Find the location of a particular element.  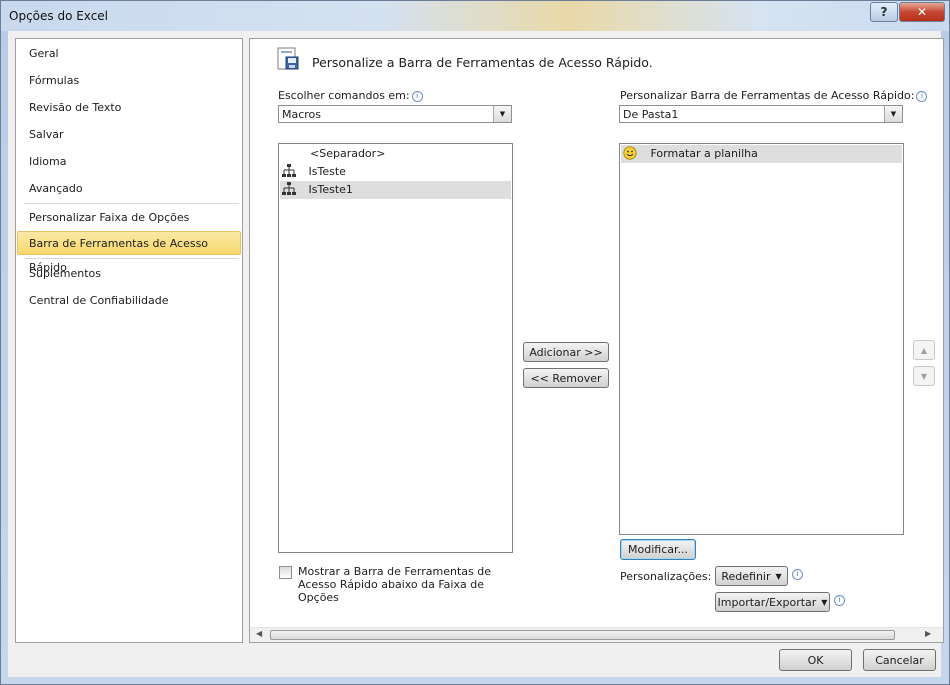

choose-commands-select: Macros ▼ is located at coordinates (395, 114).